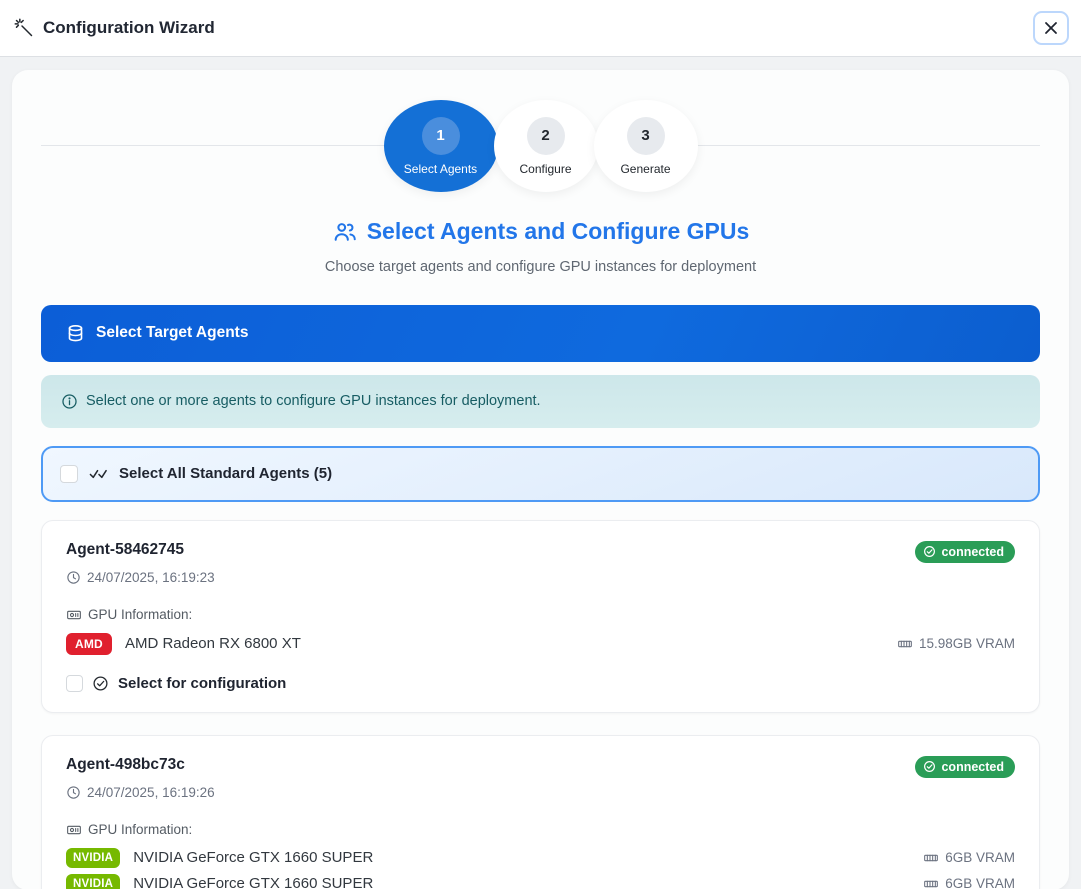 This screenshot has width=1081, height=889. I want to click on step-label: Select Agents, so click(440, 168).